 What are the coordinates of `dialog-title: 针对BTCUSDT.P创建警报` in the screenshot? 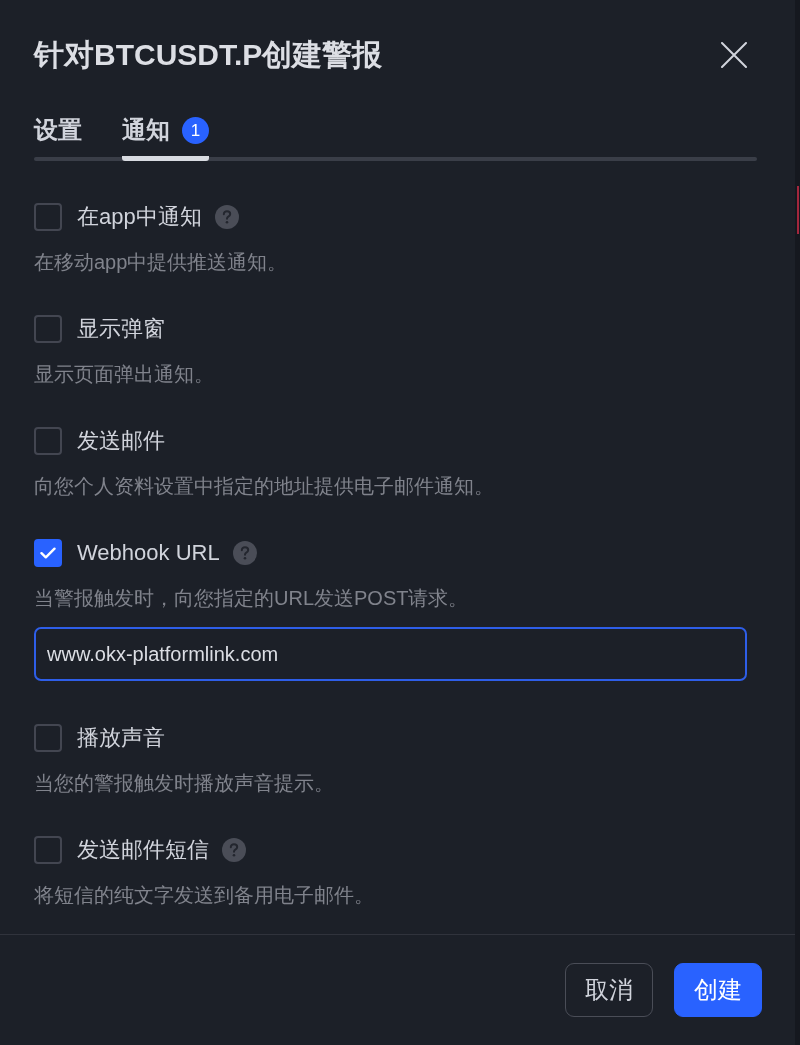 It's located at (208, 55).